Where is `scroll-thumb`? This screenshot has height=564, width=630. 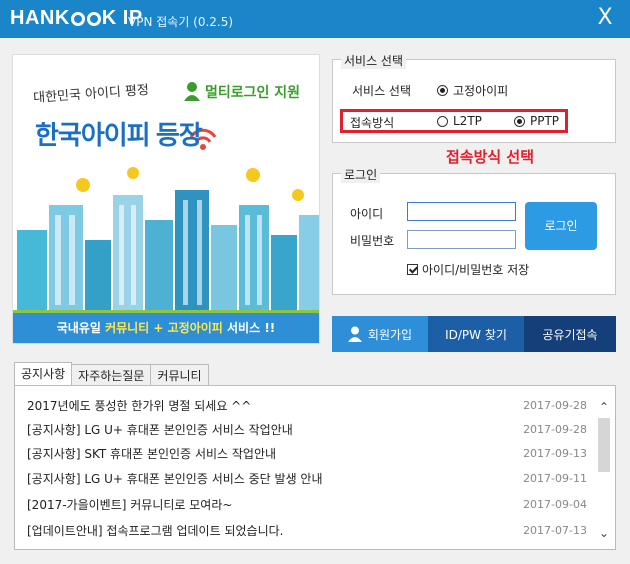
scroll-thumb is located at coordinates (604, 445).